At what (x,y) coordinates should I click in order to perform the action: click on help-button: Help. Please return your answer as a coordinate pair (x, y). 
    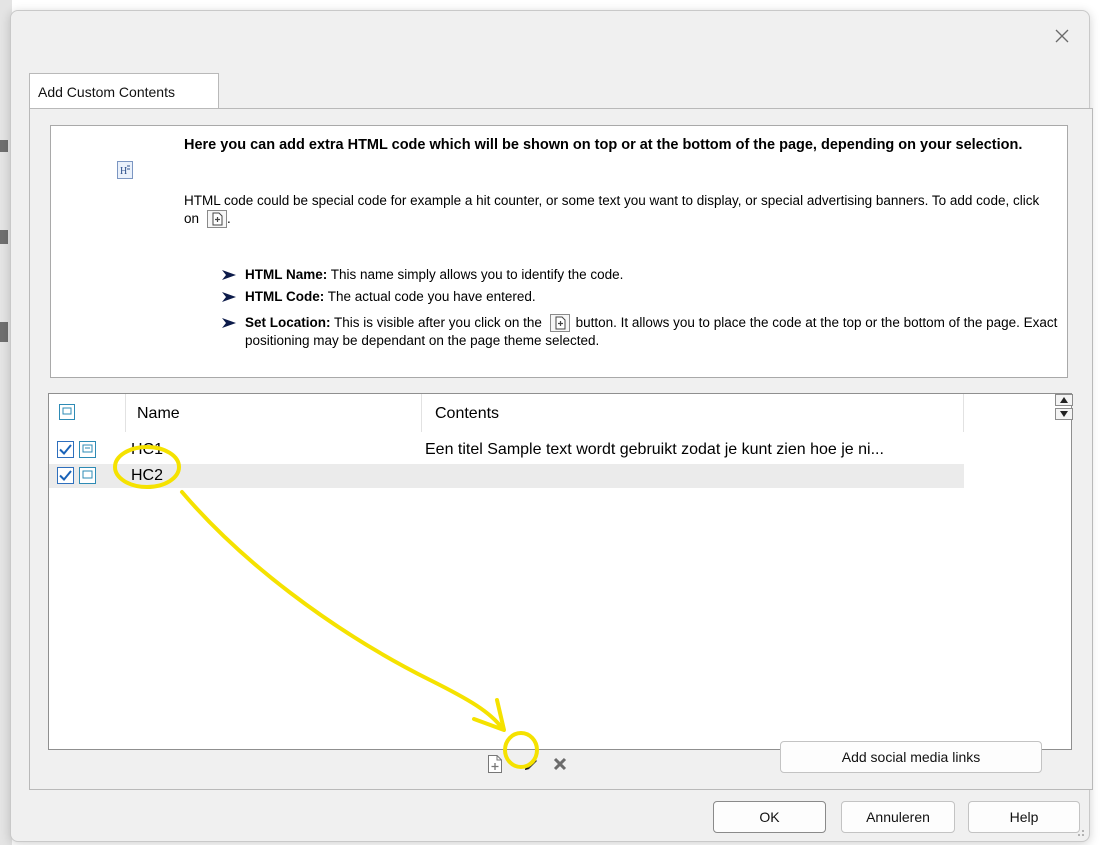
    Looking at the image, I should click on (1024, 817).